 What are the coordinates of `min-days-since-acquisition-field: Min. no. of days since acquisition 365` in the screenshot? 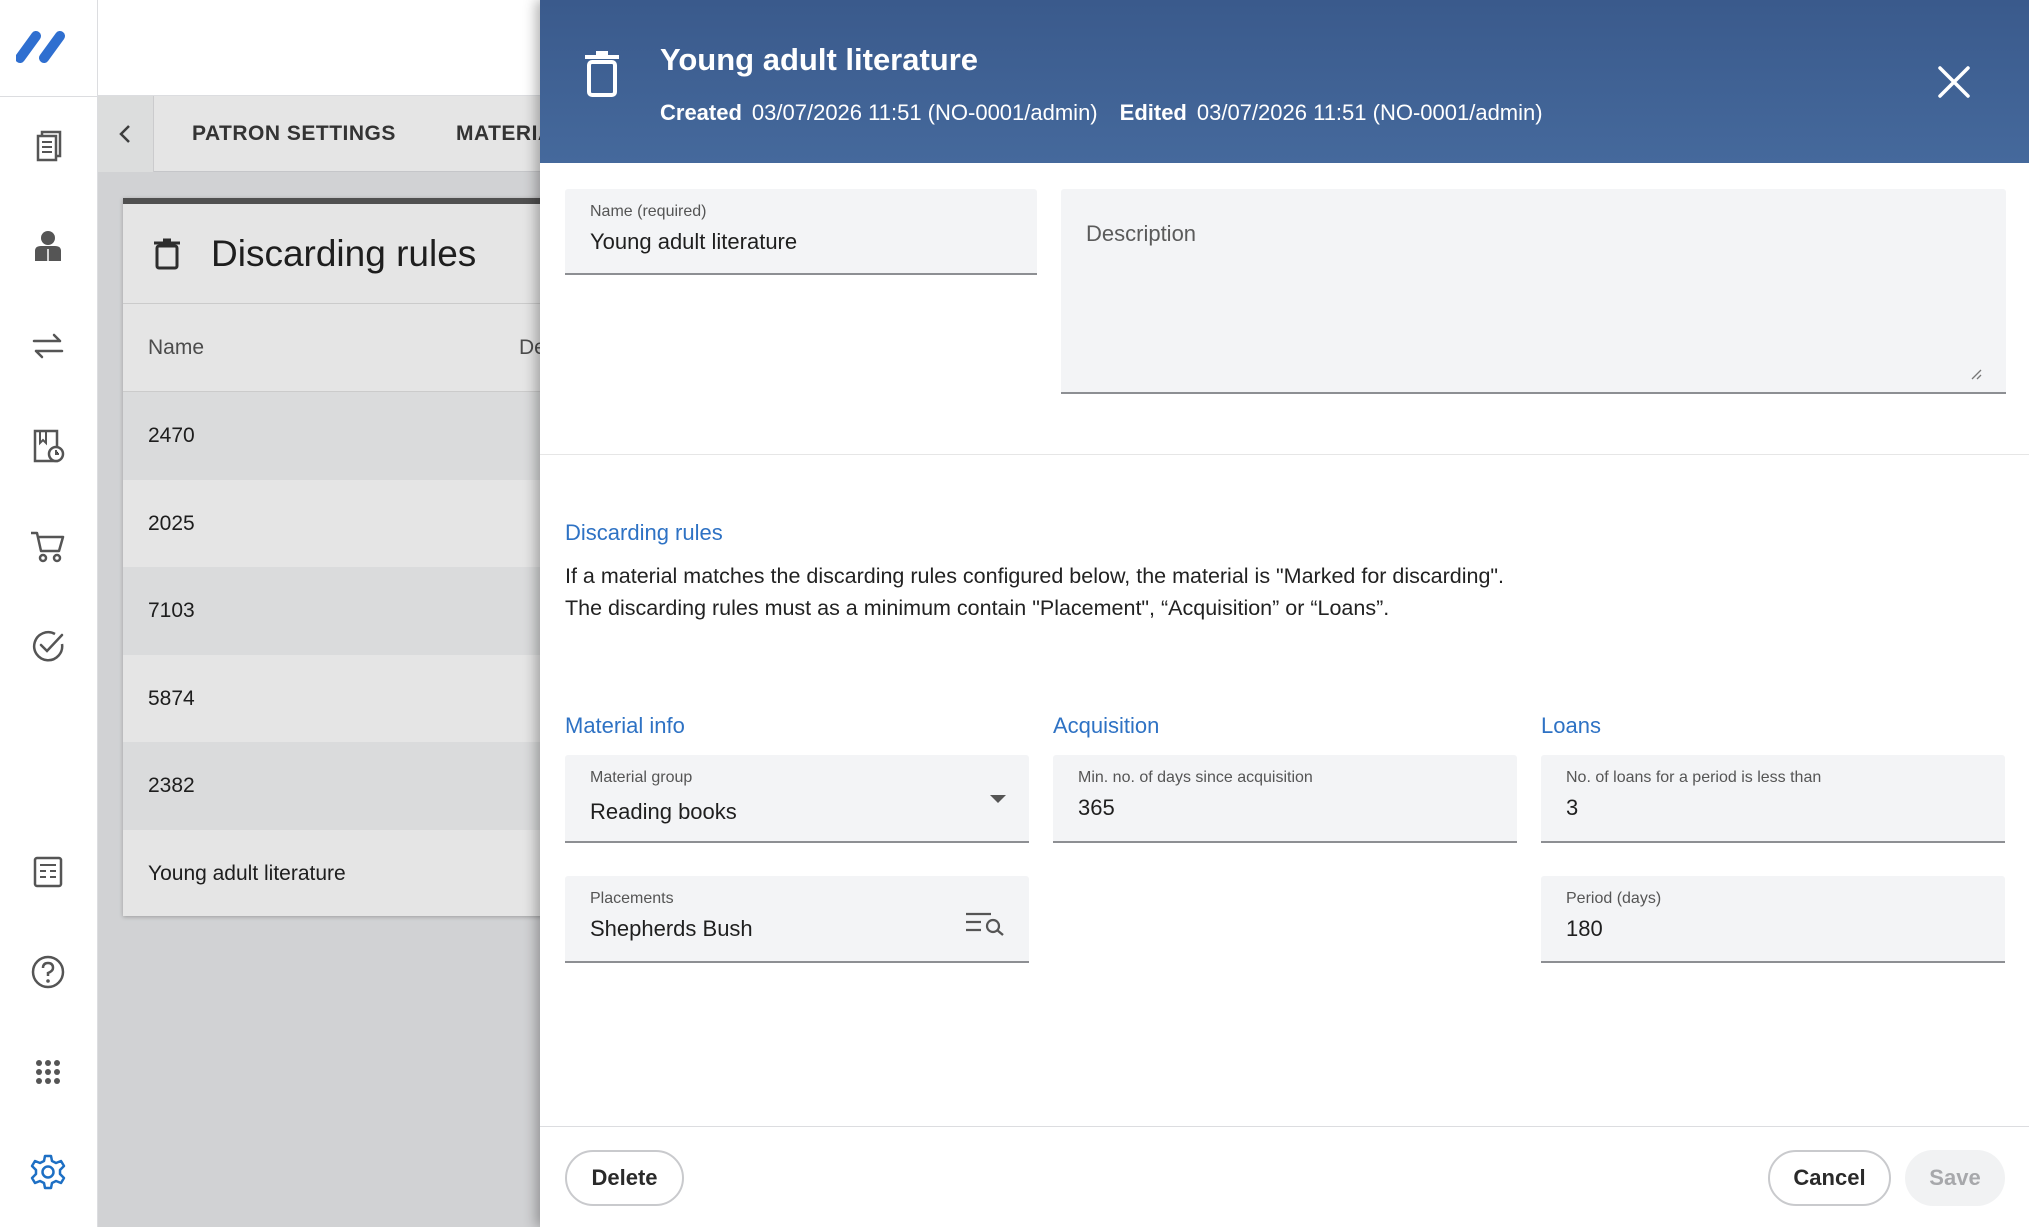 It's located at (1285, 799).